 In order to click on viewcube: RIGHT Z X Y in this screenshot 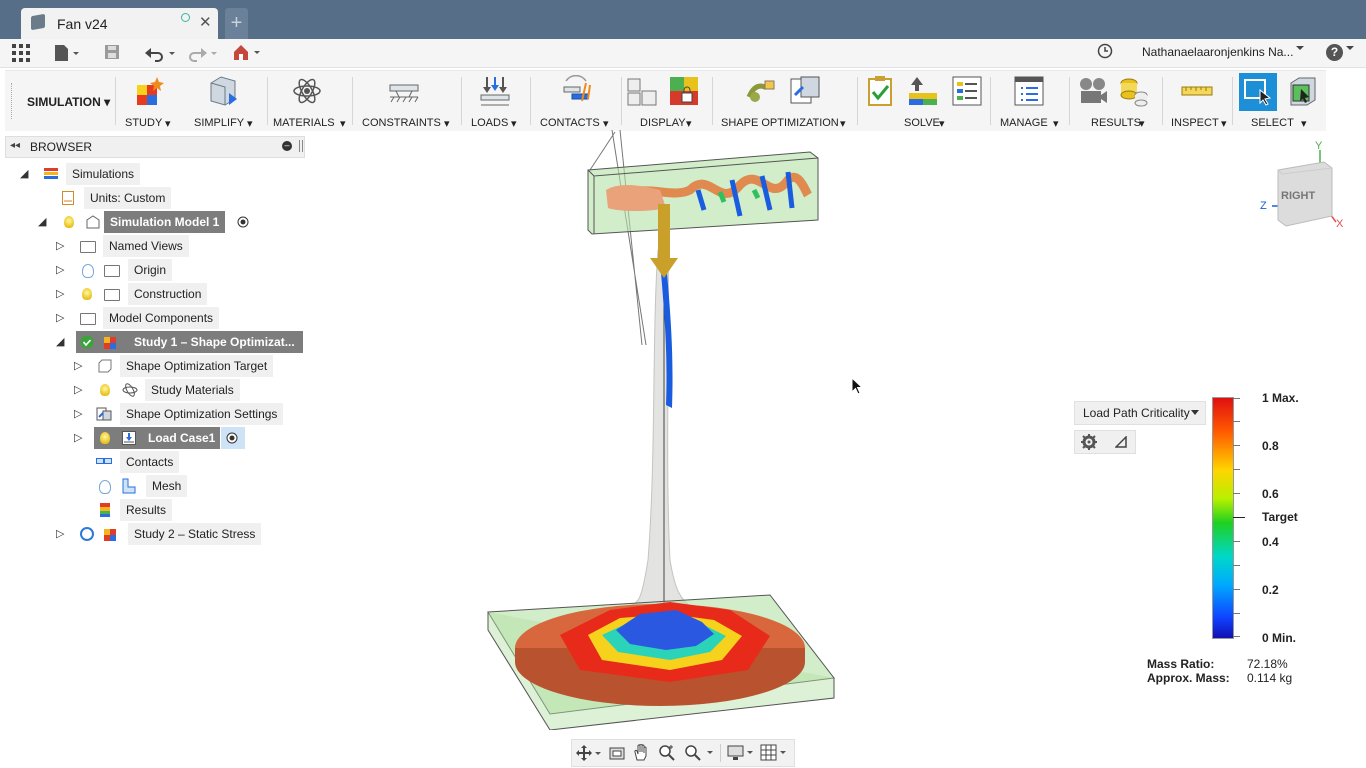, I will do `click(1304, 190)`.